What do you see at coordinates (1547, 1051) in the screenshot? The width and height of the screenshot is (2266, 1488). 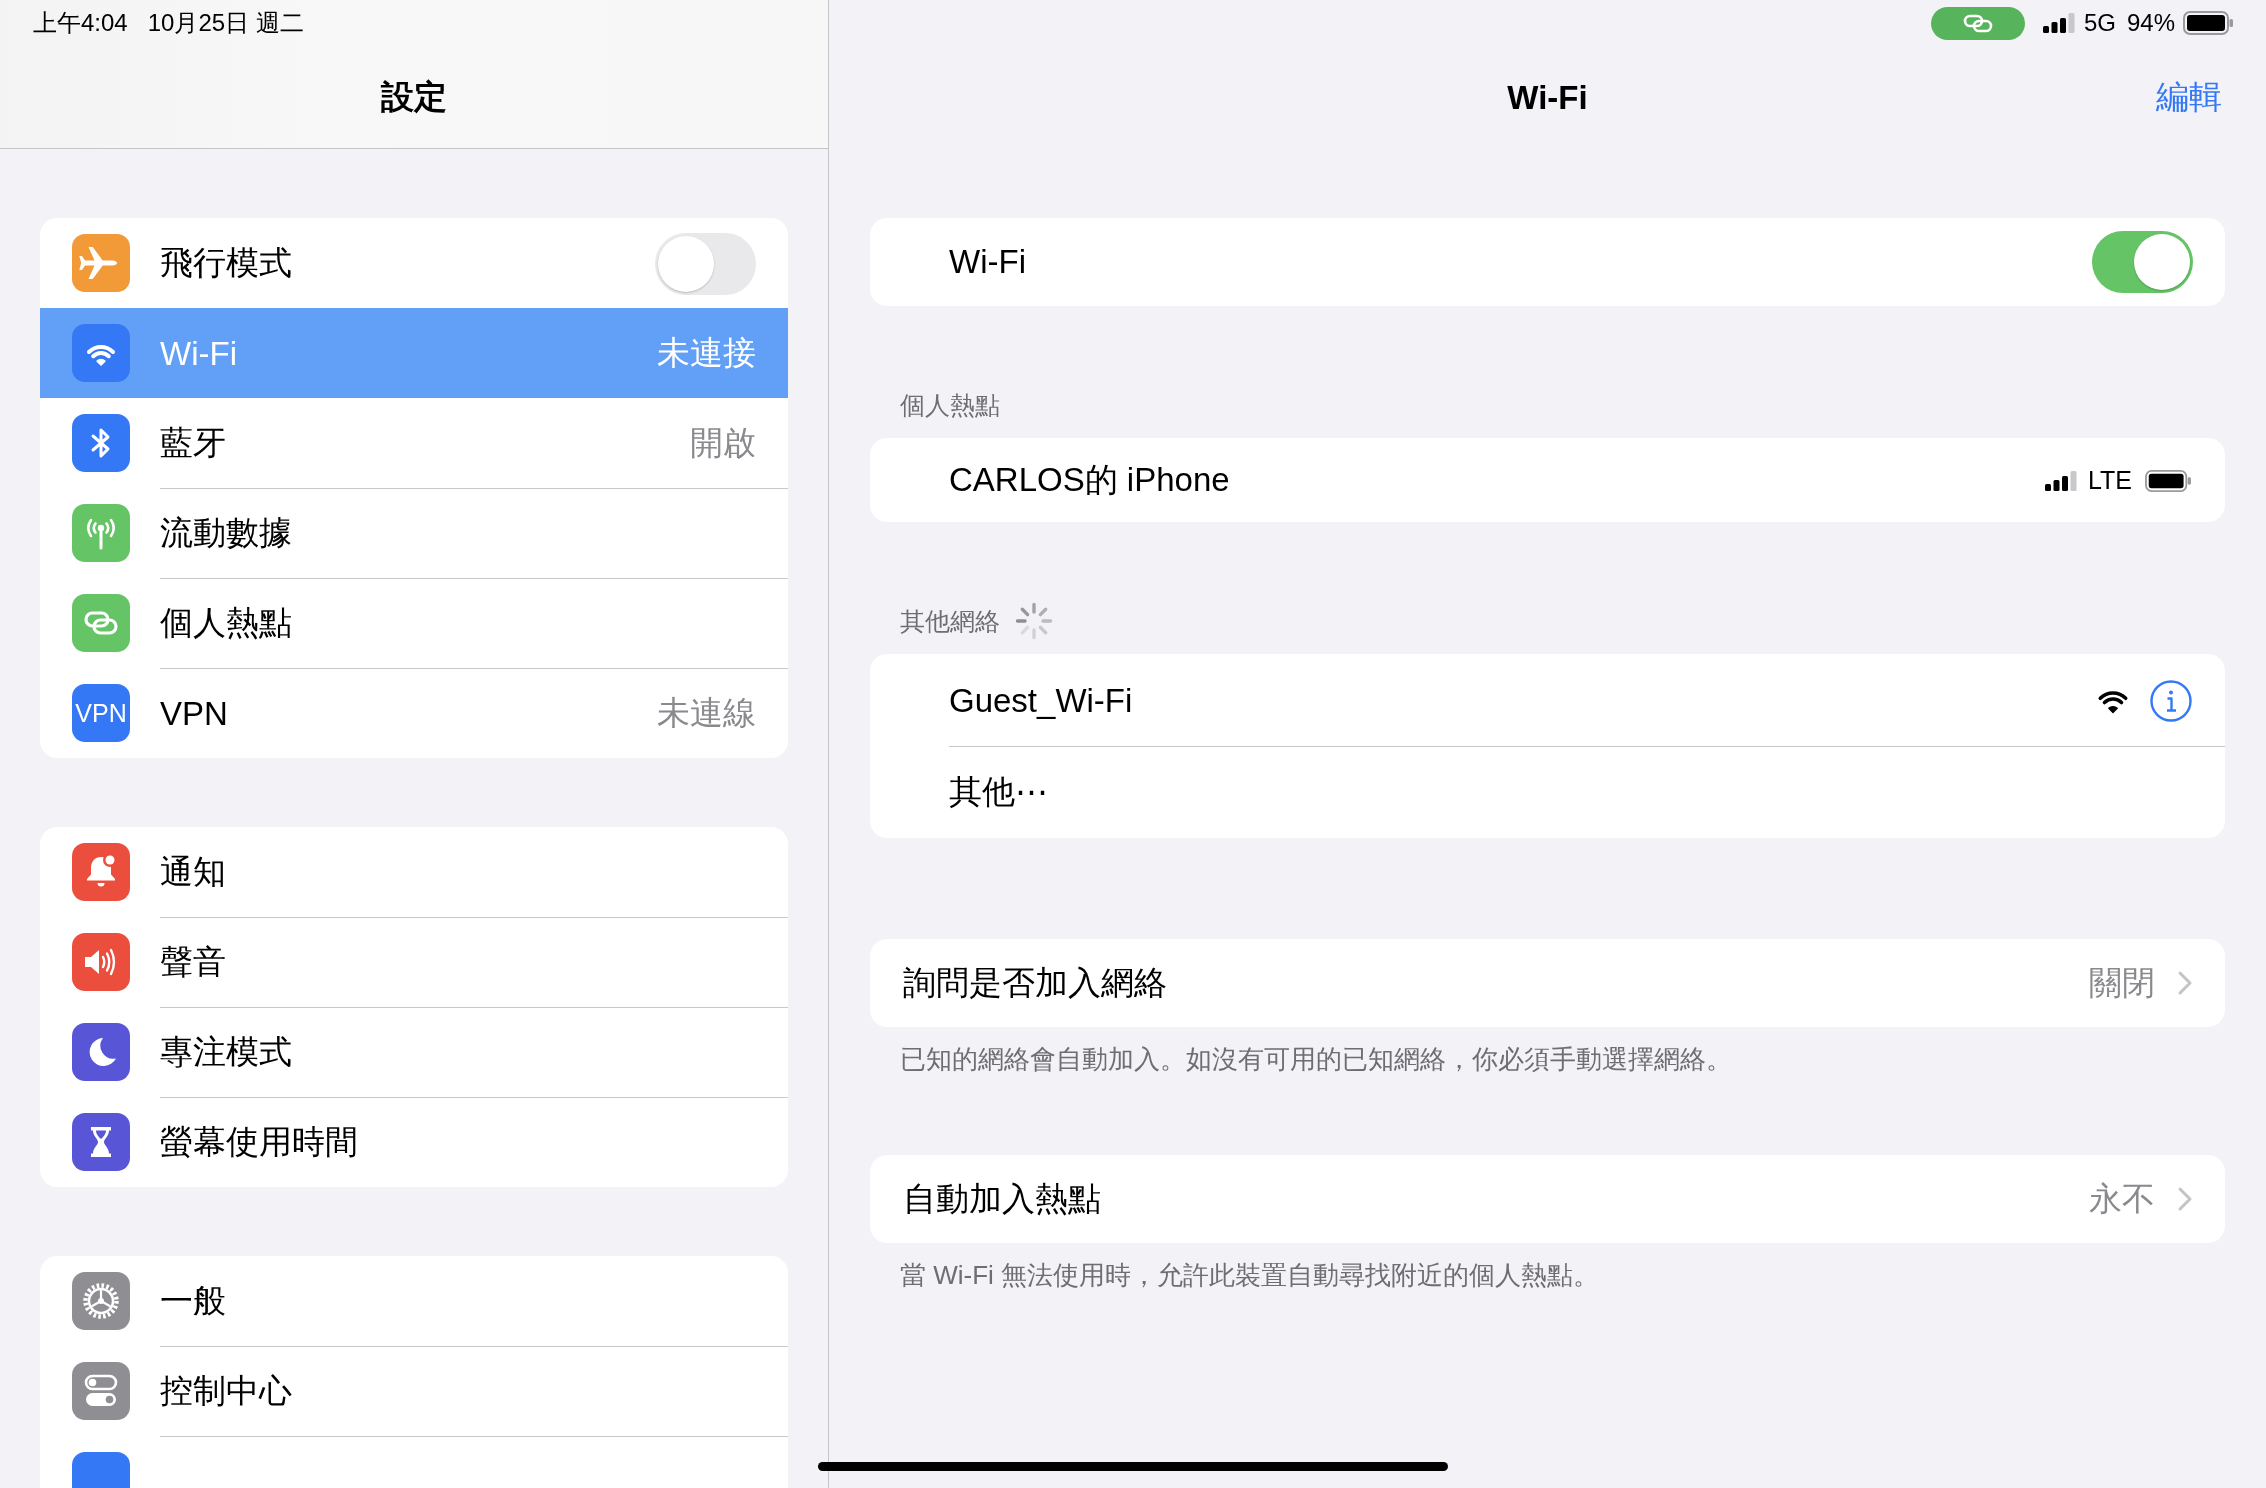 I see `section-footer: 已知的網絡會自動加入。如沒有可用的已知網絡，你必須手動選擇網絡。` at bounding box center [1547, 1051].